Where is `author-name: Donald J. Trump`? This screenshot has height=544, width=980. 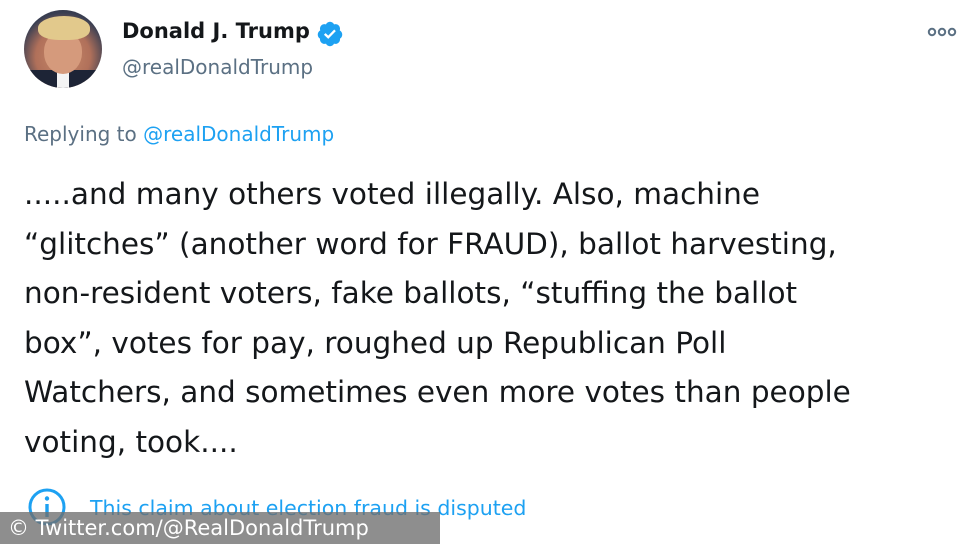 author-name: Donald J. Trump is located at coordinates (216, 31).